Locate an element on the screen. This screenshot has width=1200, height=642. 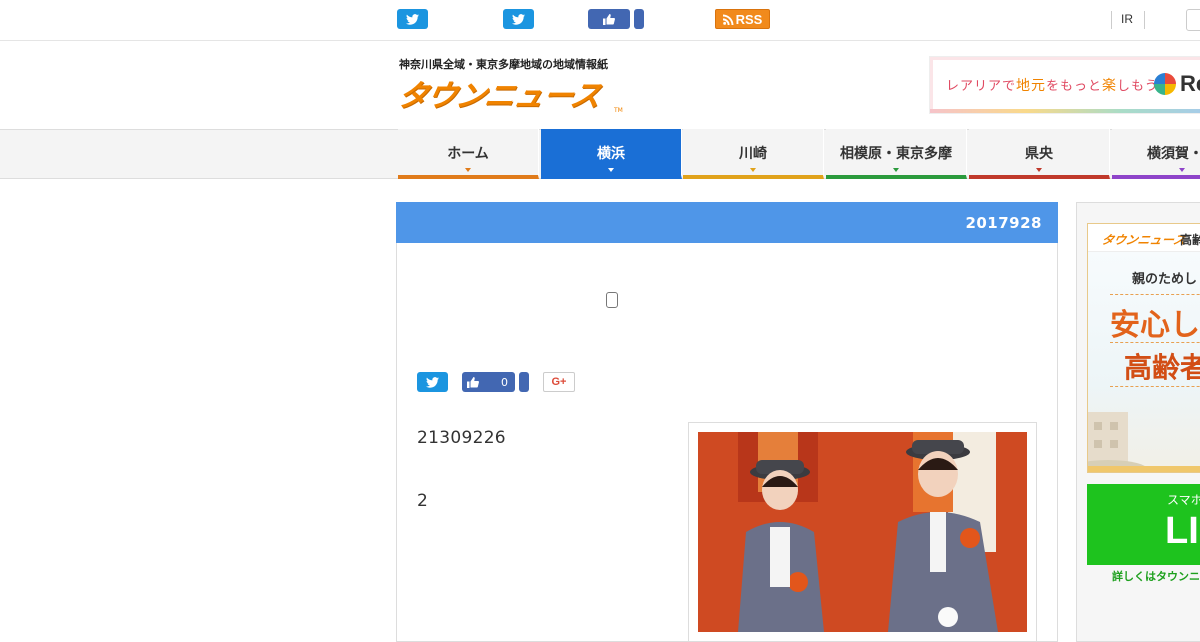
line-ad-note: 詳しくはタウンニ is located at coordinates (1156, 576).